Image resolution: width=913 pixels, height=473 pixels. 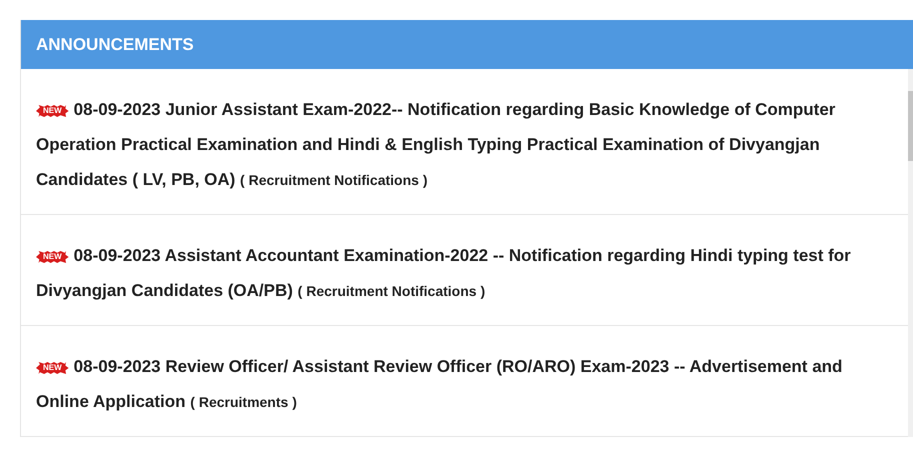 What do you see at coordinates (457, 273) in the screenshot?
I see `announcement-link: NEW 08-09-2023 Assistant Accountant Examination-2022 -- Notification regarding Hindi typing test for Divyangjan Candidates (OA/PB) ( Recruitment Notifications )` at bounding box center [457, 273].